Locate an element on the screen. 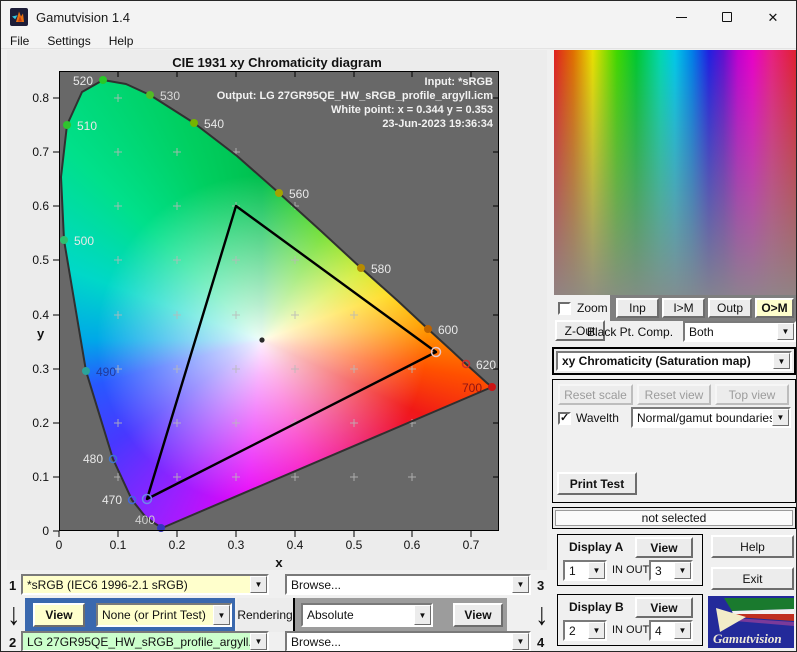 The width and height of the screenshot is (797, 652). menu-settings: Settings is located at coordinates (68, 41).